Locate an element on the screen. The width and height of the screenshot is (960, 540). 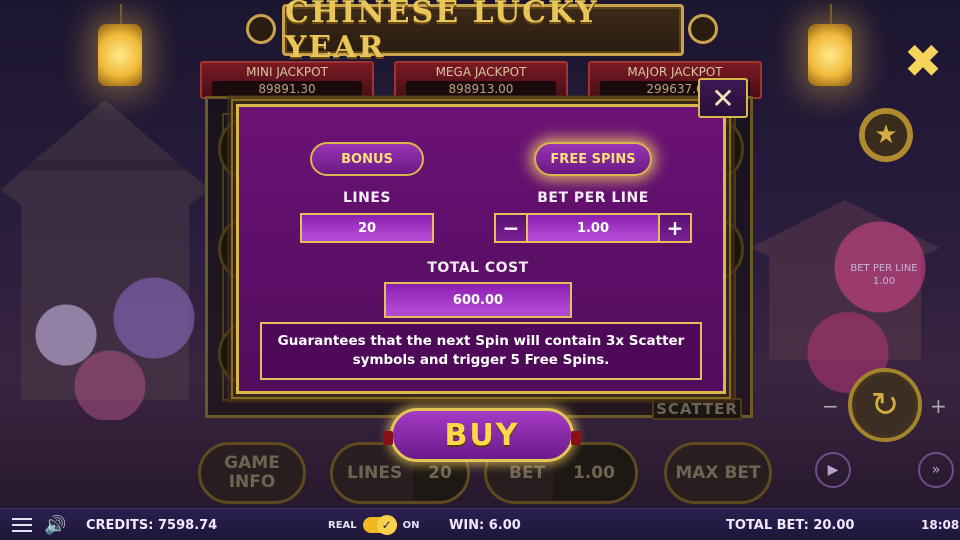
bet-per-line-label: BET PER LINE is located at coordinates (593, 198).